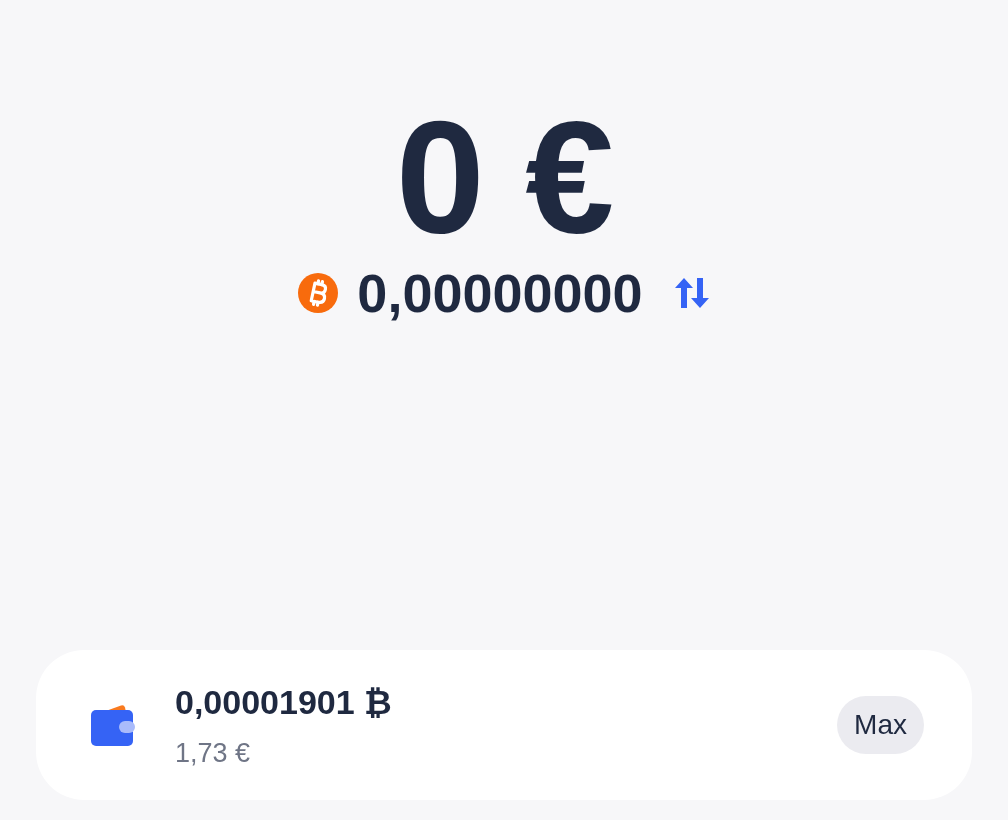 The width and height of the screenshot is (1008, 820). Describe the element at coordinates (213, 752) in the screenshot. I see `balance-fiat: 1,73 €` at that location.